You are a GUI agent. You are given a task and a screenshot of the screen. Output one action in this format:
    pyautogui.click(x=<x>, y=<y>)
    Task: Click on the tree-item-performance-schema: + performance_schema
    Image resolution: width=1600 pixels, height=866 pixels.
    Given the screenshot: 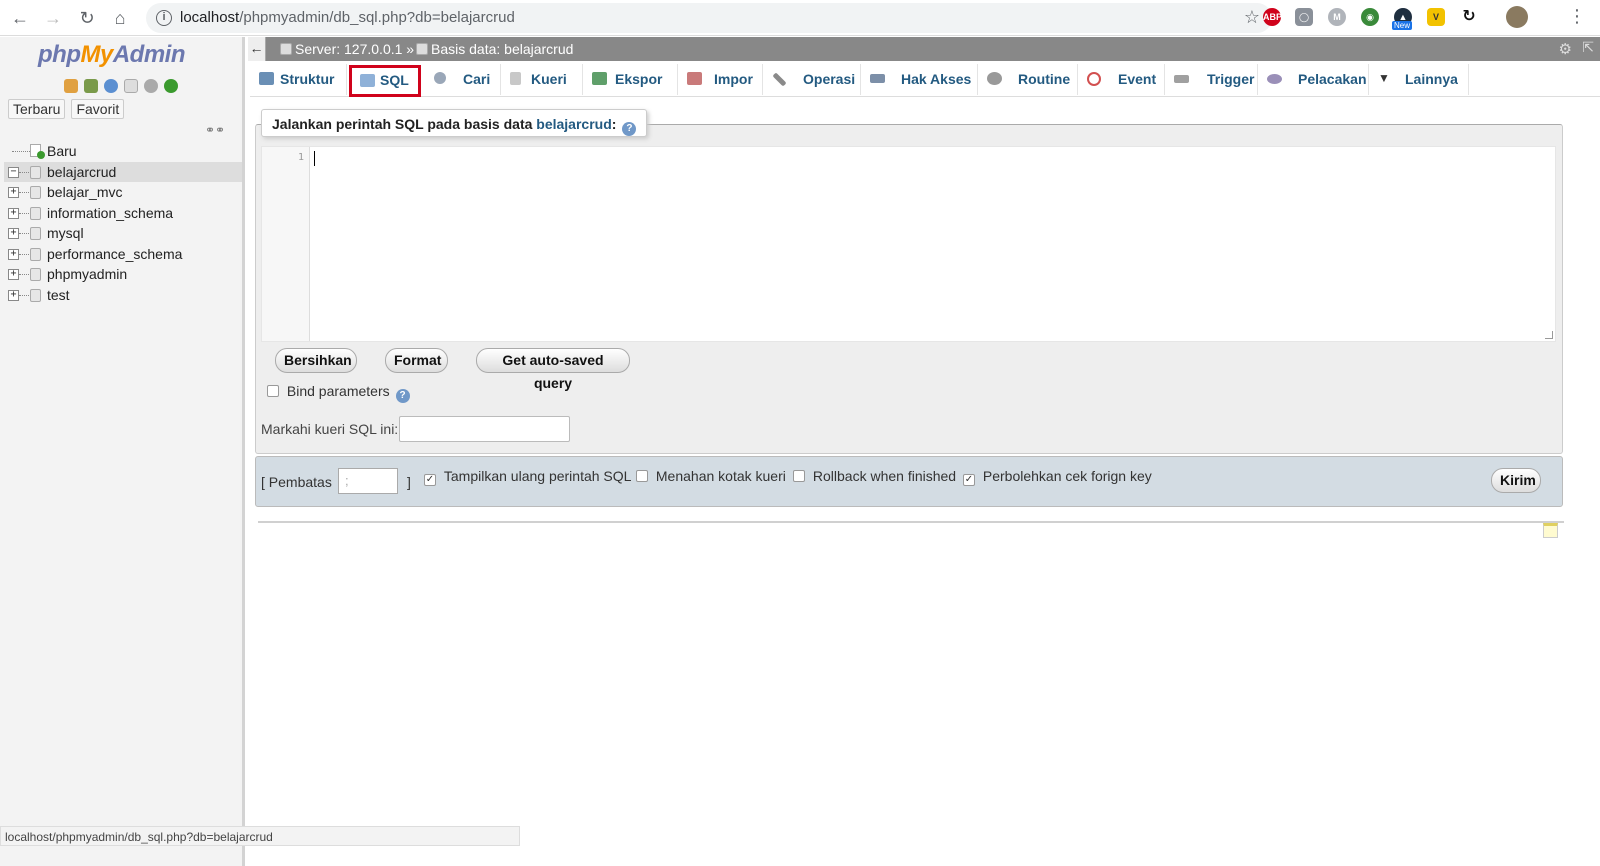 What is the action you would take?
    pyautogui.click(x=123, y=254)
    